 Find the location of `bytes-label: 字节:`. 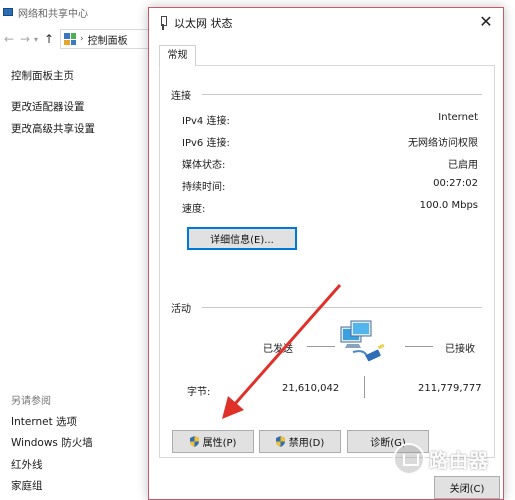

bytes-label: 字节: is located at coordinates (199, 392).